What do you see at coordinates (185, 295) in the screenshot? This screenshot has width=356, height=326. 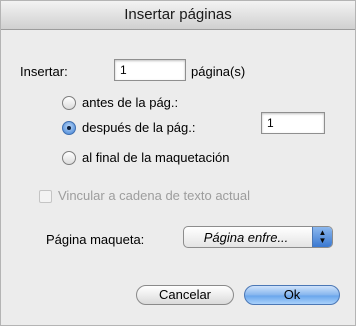 I see `cancel-button: Cancelar` at bounding box center [185, 295].